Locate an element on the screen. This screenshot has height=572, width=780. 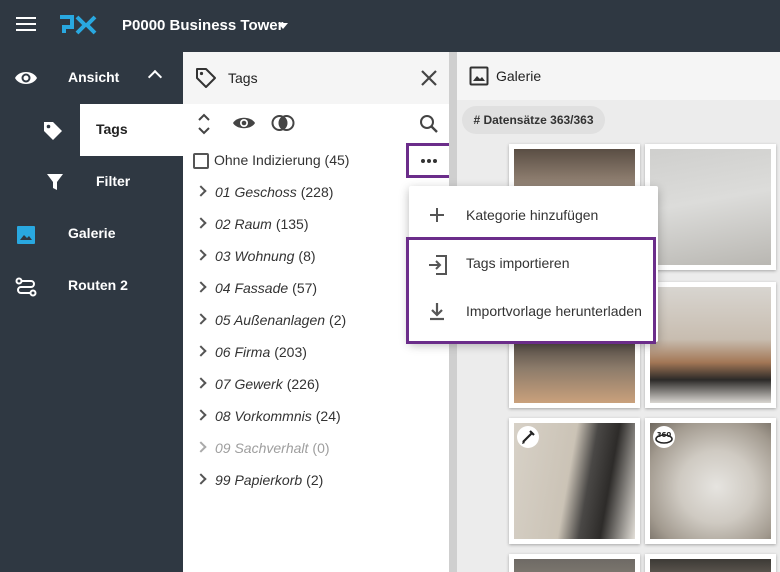
sidebar-item-ansicht: Ansicht is located at coordinates (91, 78).